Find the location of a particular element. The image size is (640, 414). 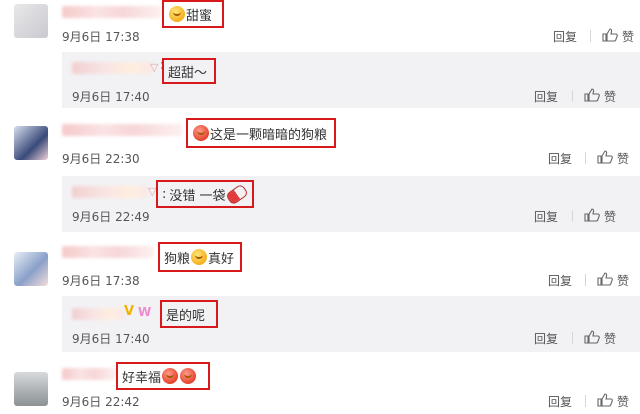

comment-row: 狗粮 真好 9月6日 17:38 回复 赞 is located at coordinates (320, 266).